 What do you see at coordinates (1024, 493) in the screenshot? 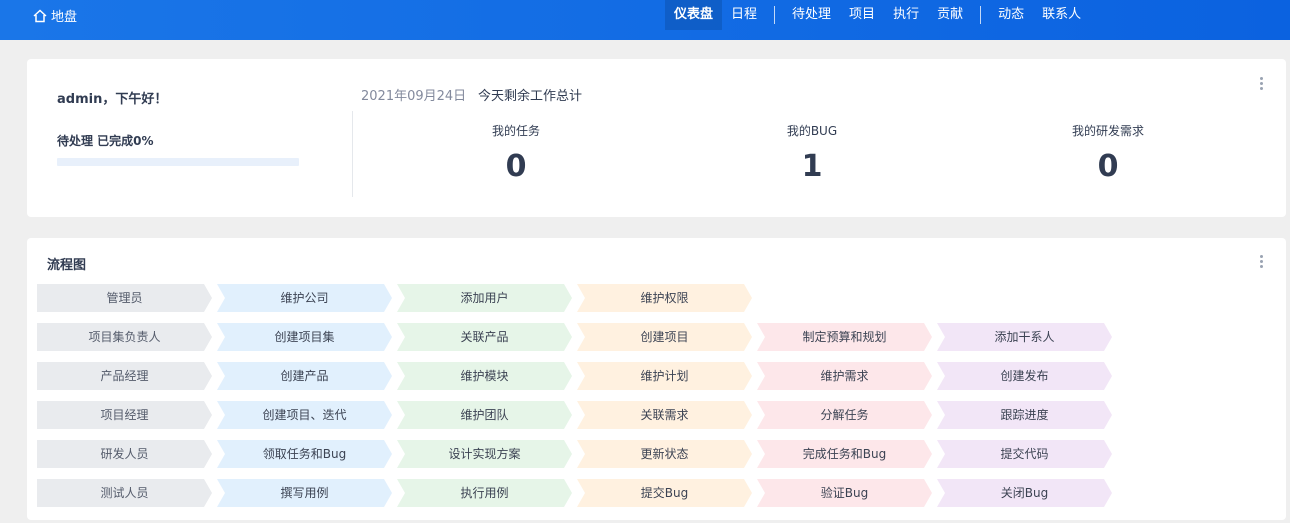
I see `flow-step: 关闭Bug` at bounding box center [1024, 493].